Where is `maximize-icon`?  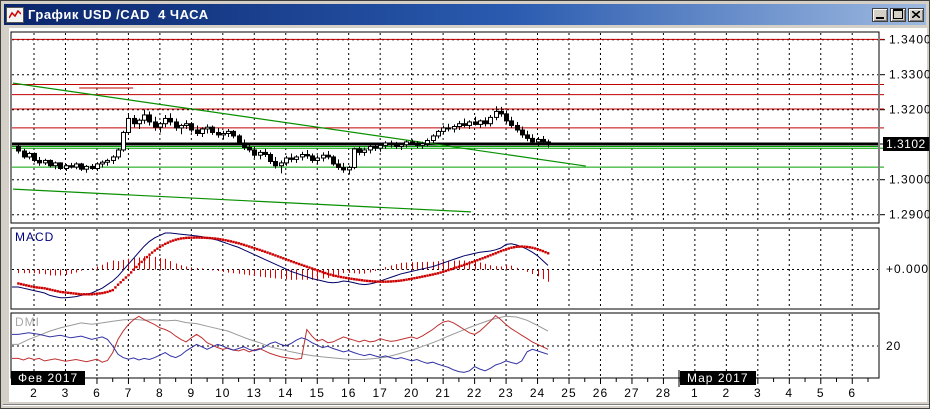 maximize-icon is located at coordinates (898, 13).